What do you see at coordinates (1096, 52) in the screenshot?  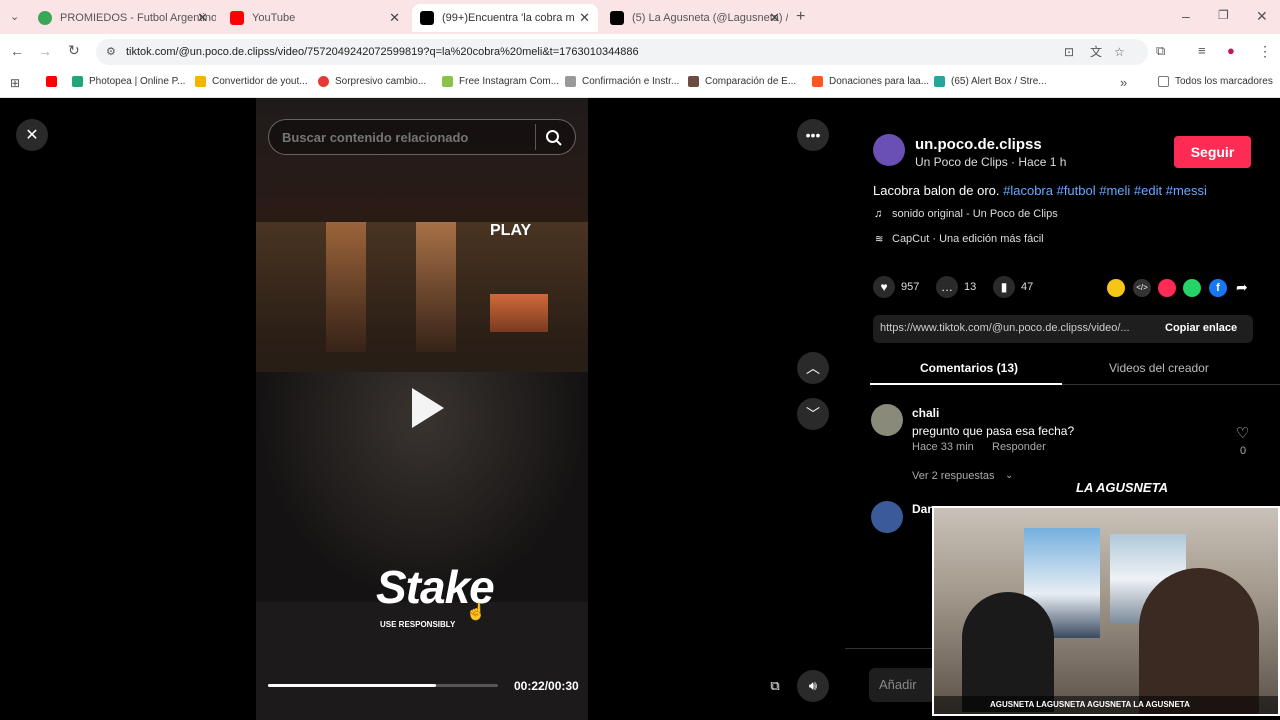 I see `translate-icon: 文` at bounding box center [1096, 52].